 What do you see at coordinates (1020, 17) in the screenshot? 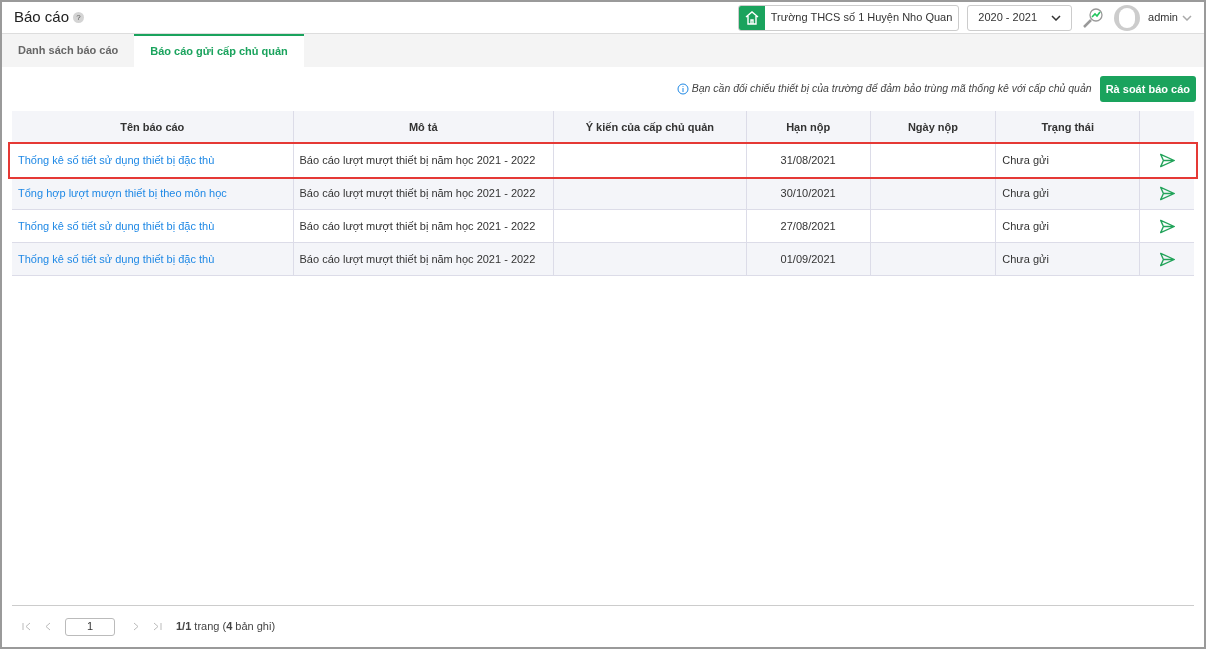
I see `year-select: 2020 - 2021` at bounding box center [1020, 17].